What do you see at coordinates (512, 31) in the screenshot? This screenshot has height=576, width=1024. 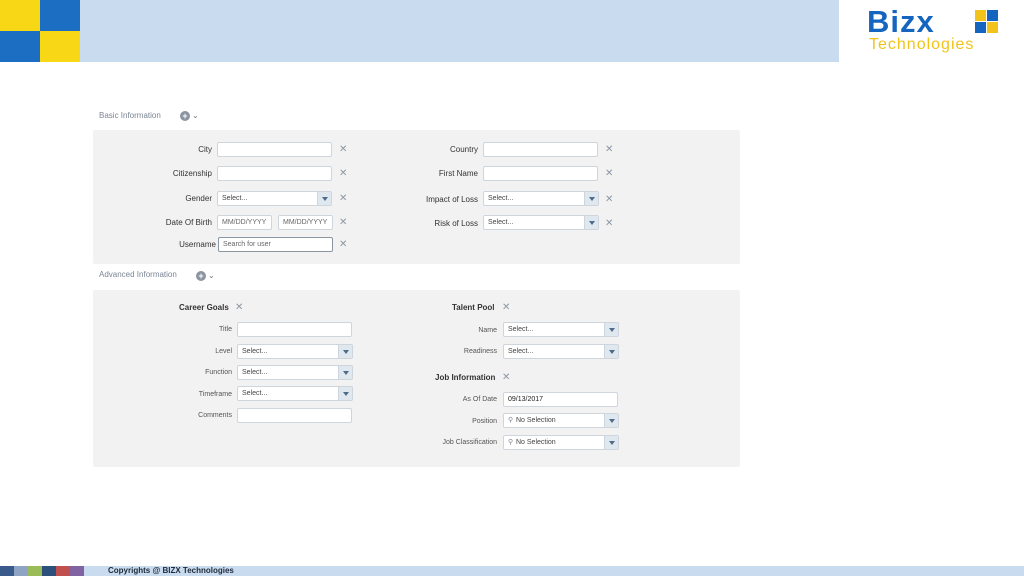 I see `header-band: Bizx Technologies` at bounding box center [512, 31].